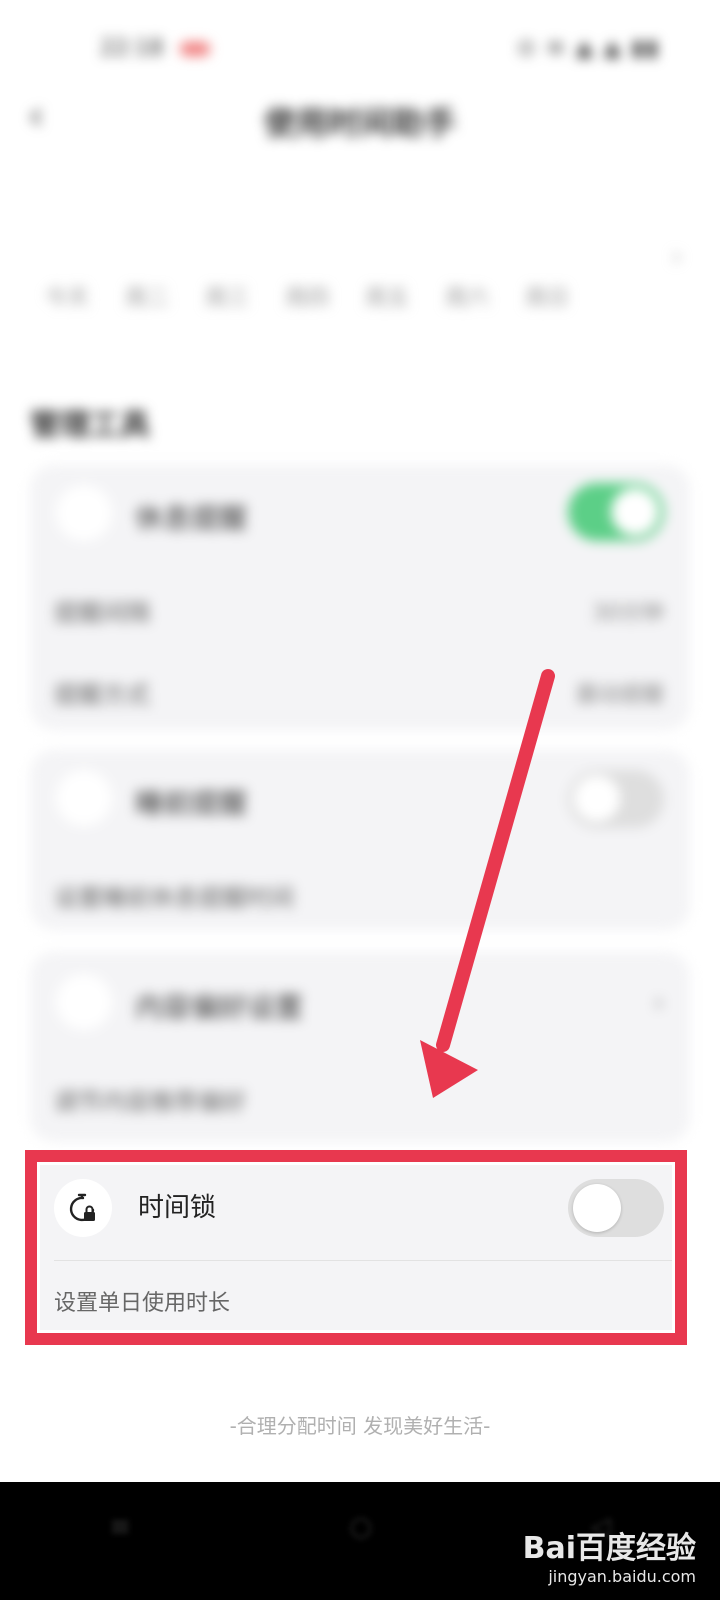 This screenshot has width=720, height=1600. What do you see at coordinates (120, 1532) in the screenshot?
I see `menu-icon: ≡` at bounding box center [120, 1532].